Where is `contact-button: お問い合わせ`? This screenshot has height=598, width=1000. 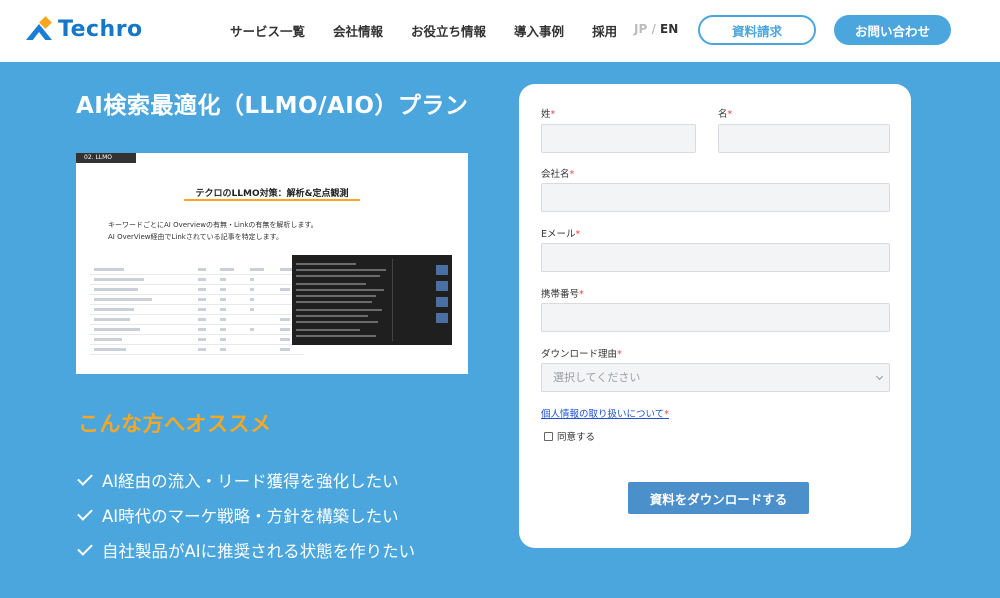 contact-button: お問い合わせ is located at coordinates (892, 30).